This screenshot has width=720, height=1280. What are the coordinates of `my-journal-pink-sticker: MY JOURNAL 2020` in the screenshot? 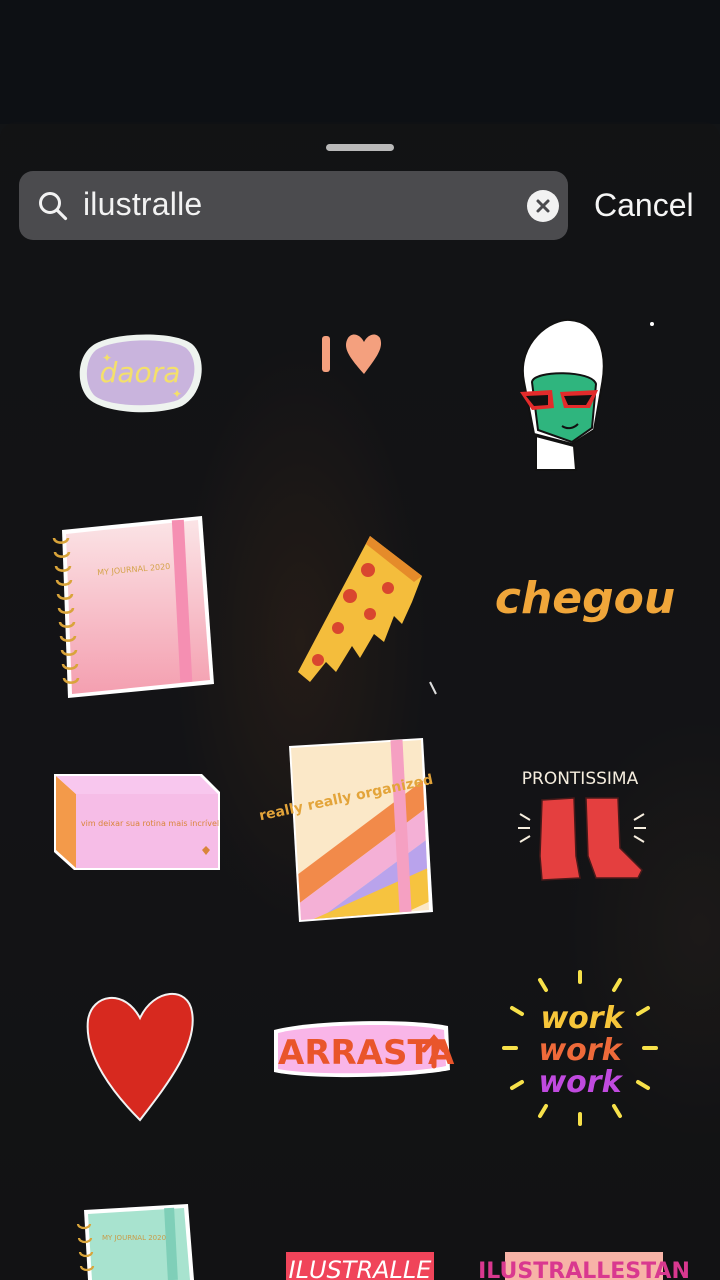 It's located at (132, 606).